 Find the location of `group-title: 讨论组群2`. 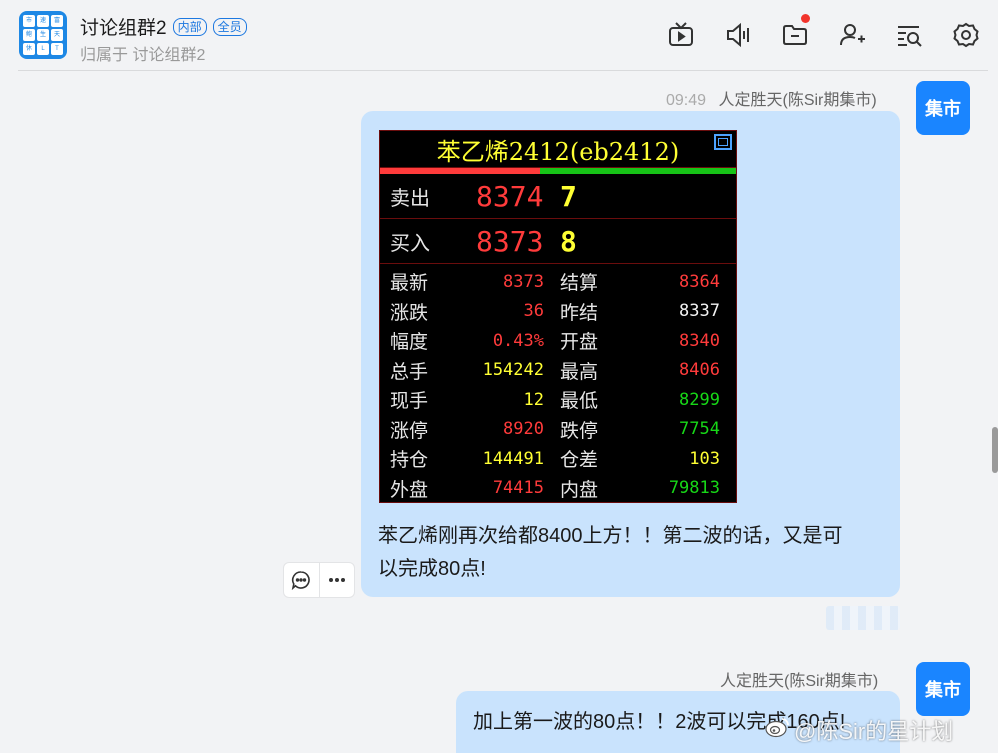

group-title: 讨论组群2 is located at coordinates (123, 26).